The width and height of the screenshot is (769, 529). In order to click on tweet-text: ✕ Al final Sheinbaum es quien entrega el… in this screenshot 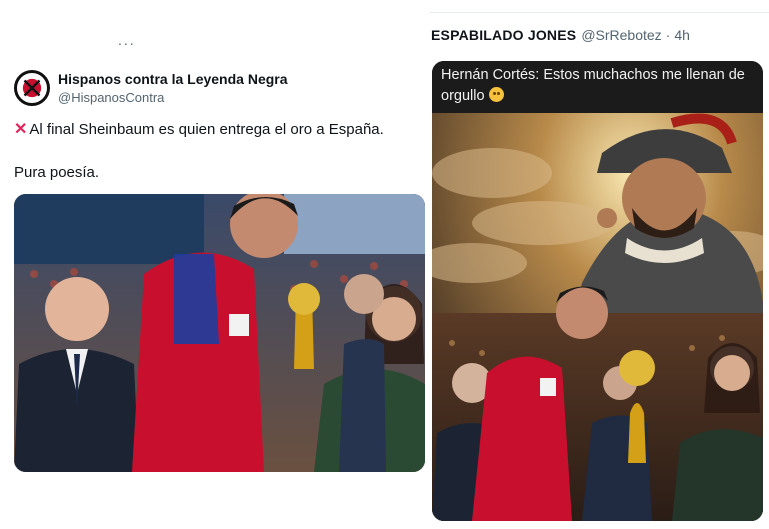, I will do `click(219, 151)`.